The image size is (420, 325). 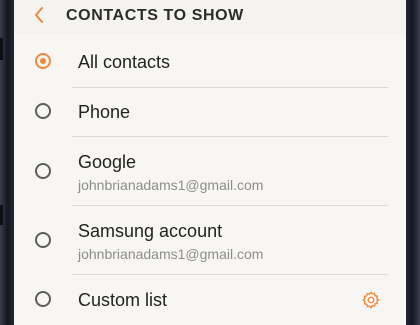 I want to click on option-custom-list: Custom list, so click(x=210, y=300).